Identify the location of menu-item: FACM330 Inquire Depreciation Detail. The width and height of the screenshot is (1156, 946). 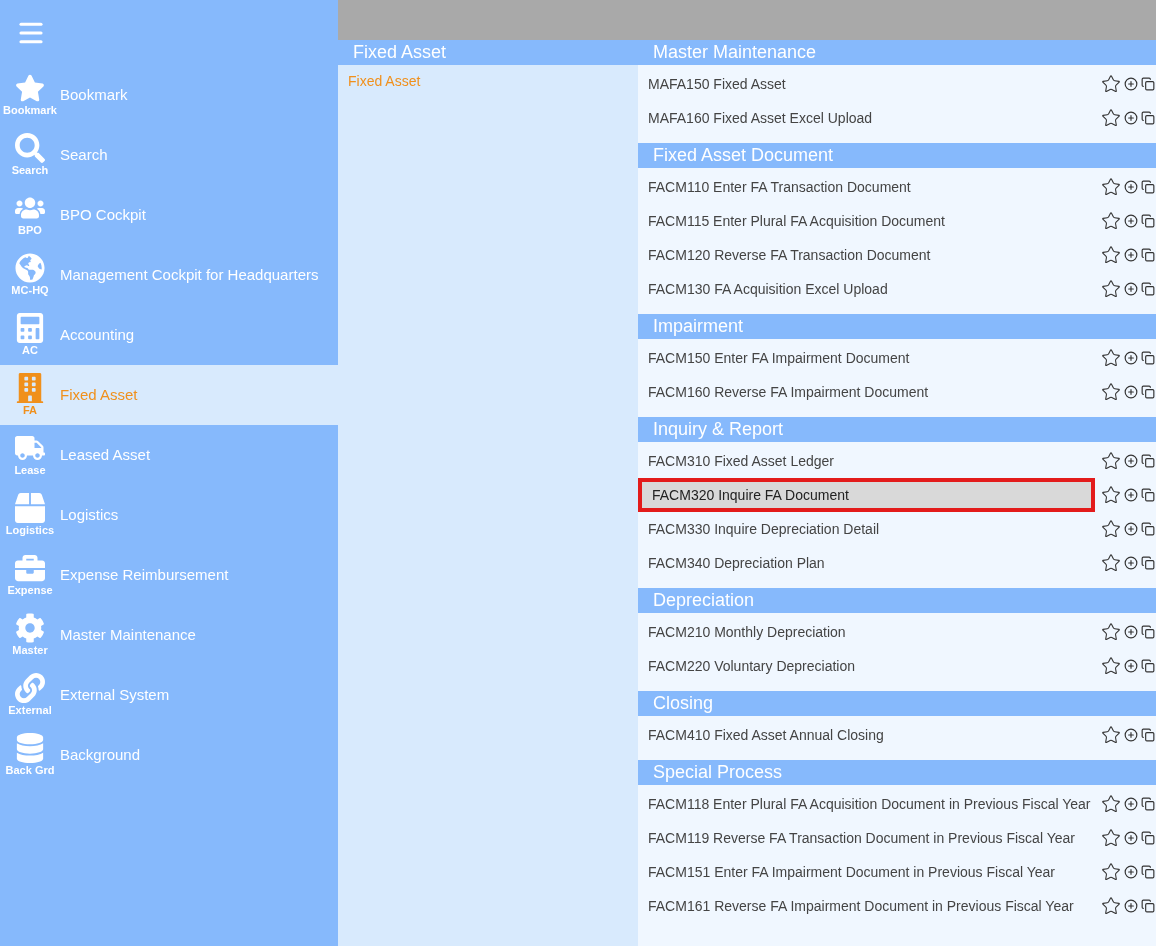
(864, 529).